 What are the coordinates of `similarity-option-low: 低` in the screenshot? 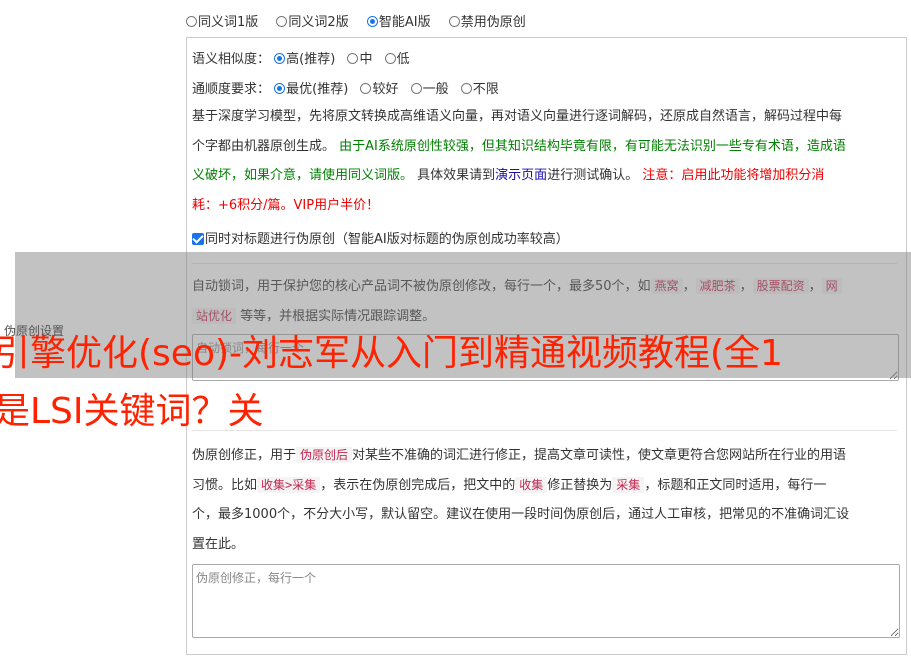 It's located at (397, 57).